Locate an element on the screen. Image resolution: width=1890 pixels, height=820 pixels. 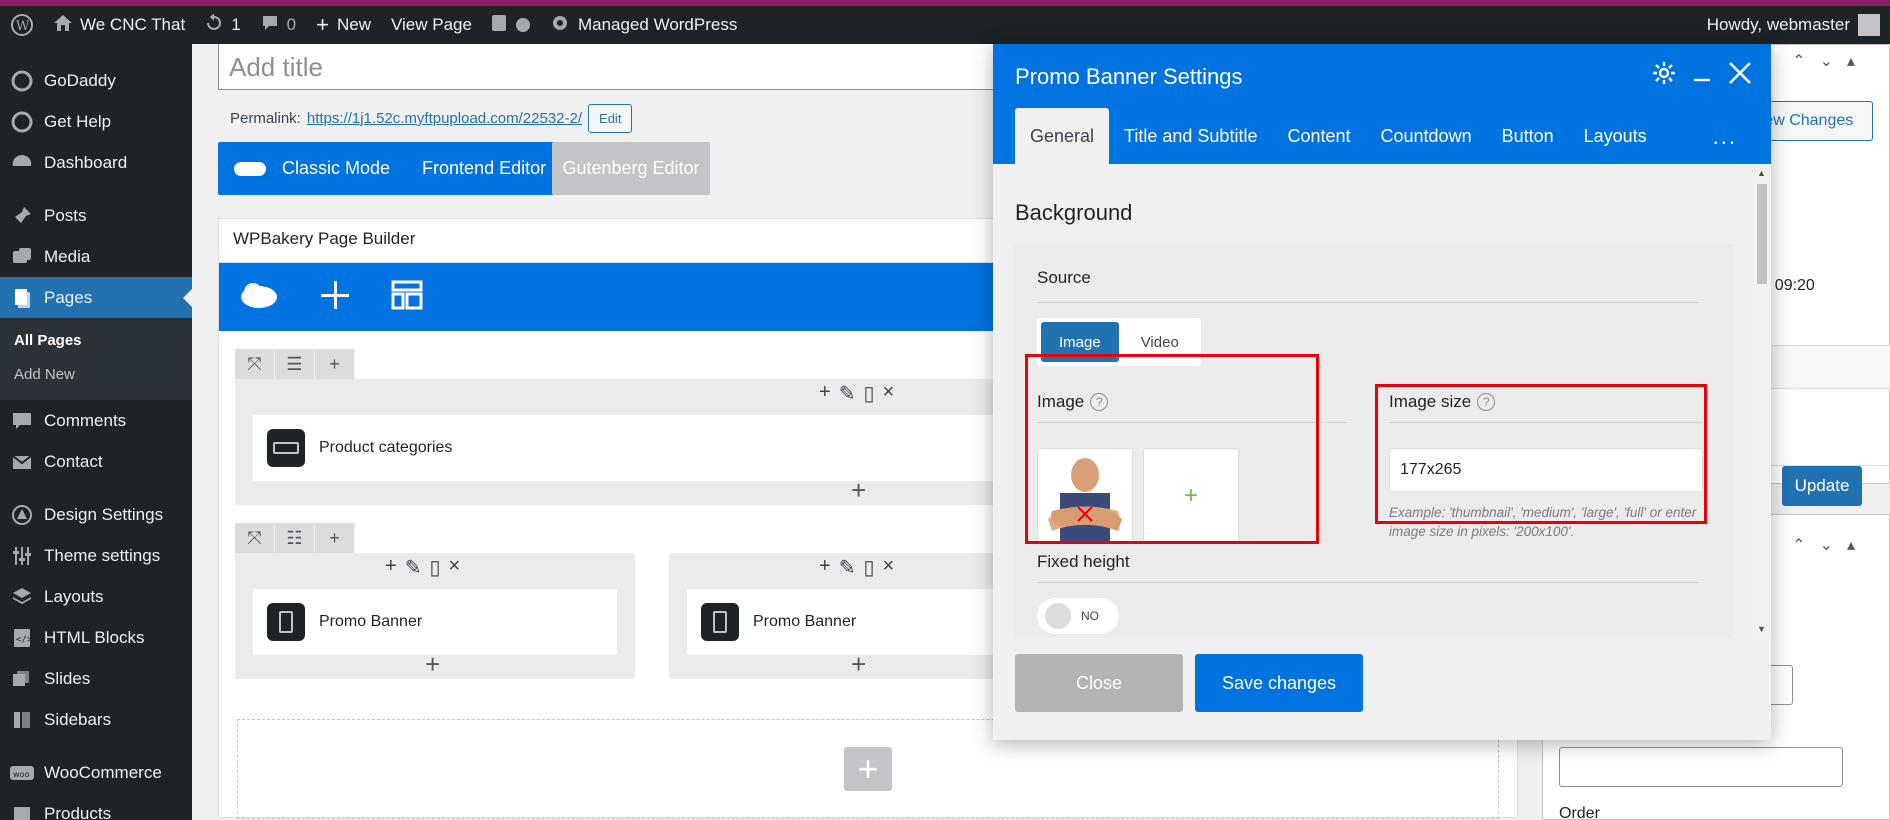
tab-content: Content is located at coordinates (1318, 136).